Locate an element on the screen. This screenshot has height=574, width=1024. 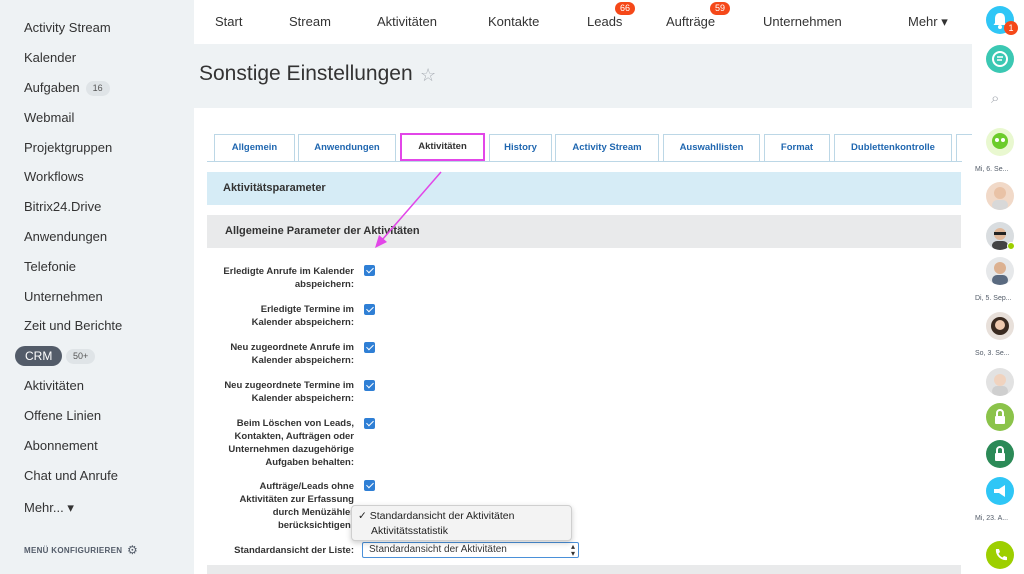
sidebar-item-label: Telefonie is located at coordinates (50, 266).